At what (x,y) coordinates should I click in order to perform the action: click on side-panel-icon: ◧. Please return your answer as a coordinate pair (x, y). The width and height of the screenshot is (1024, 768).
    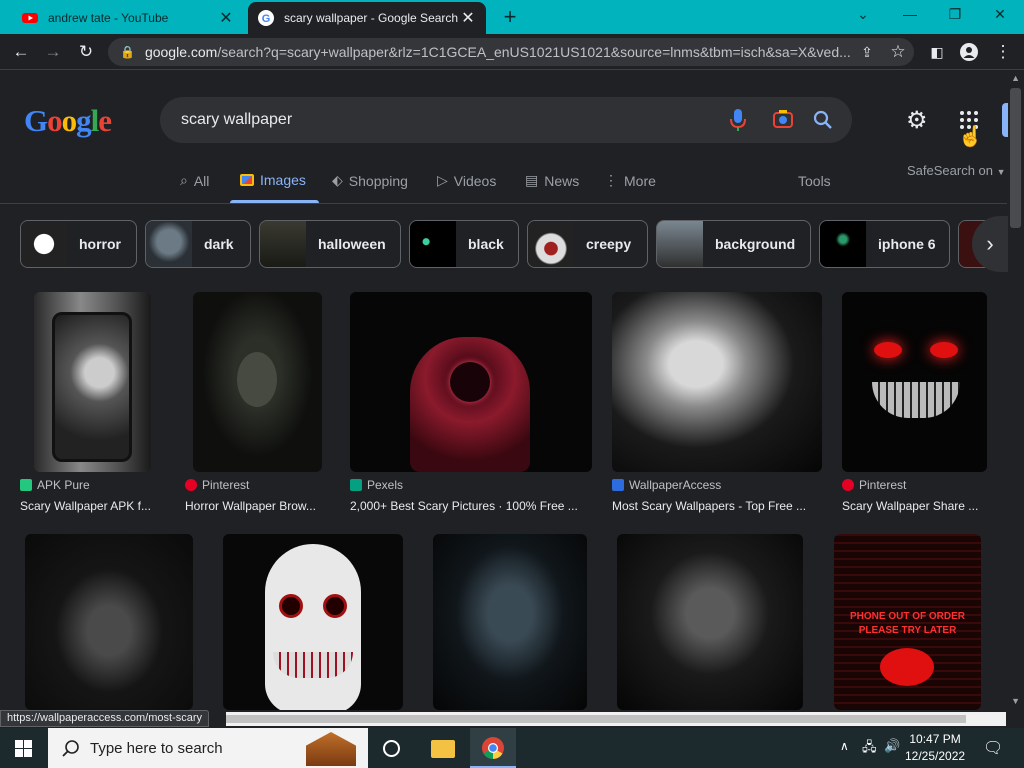
    Looking at the image, I should click on (937, 52).